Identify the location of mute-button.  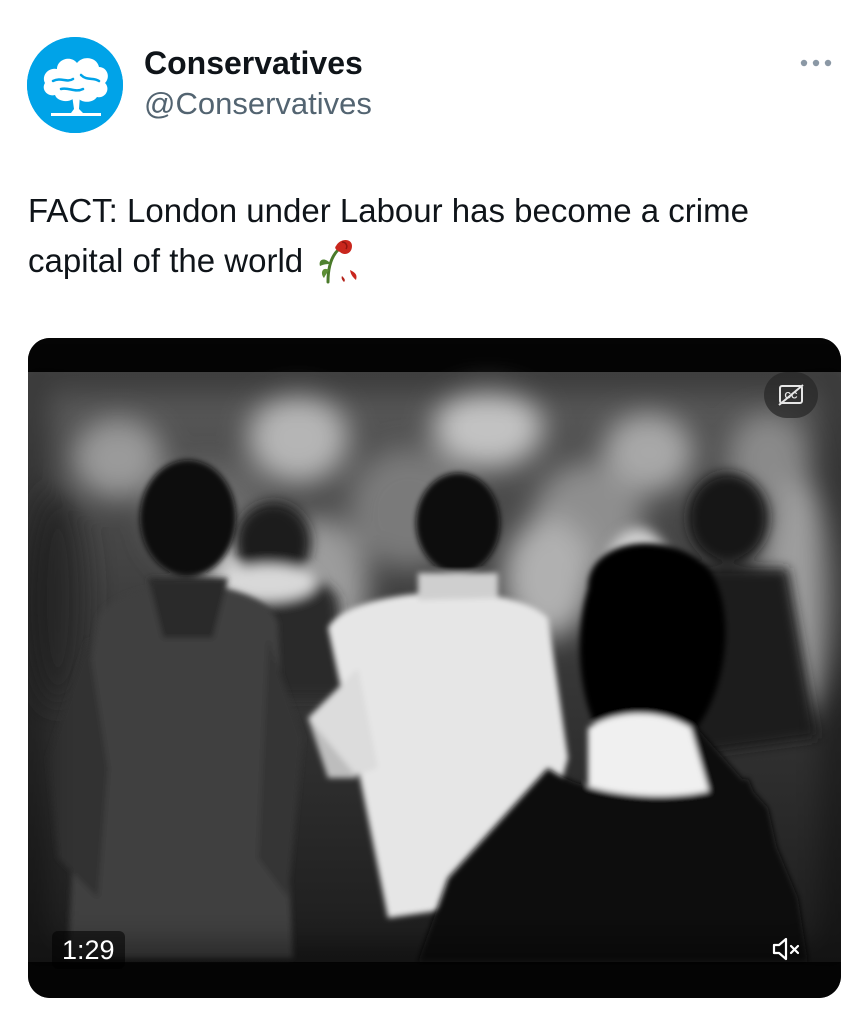
(787, 949).